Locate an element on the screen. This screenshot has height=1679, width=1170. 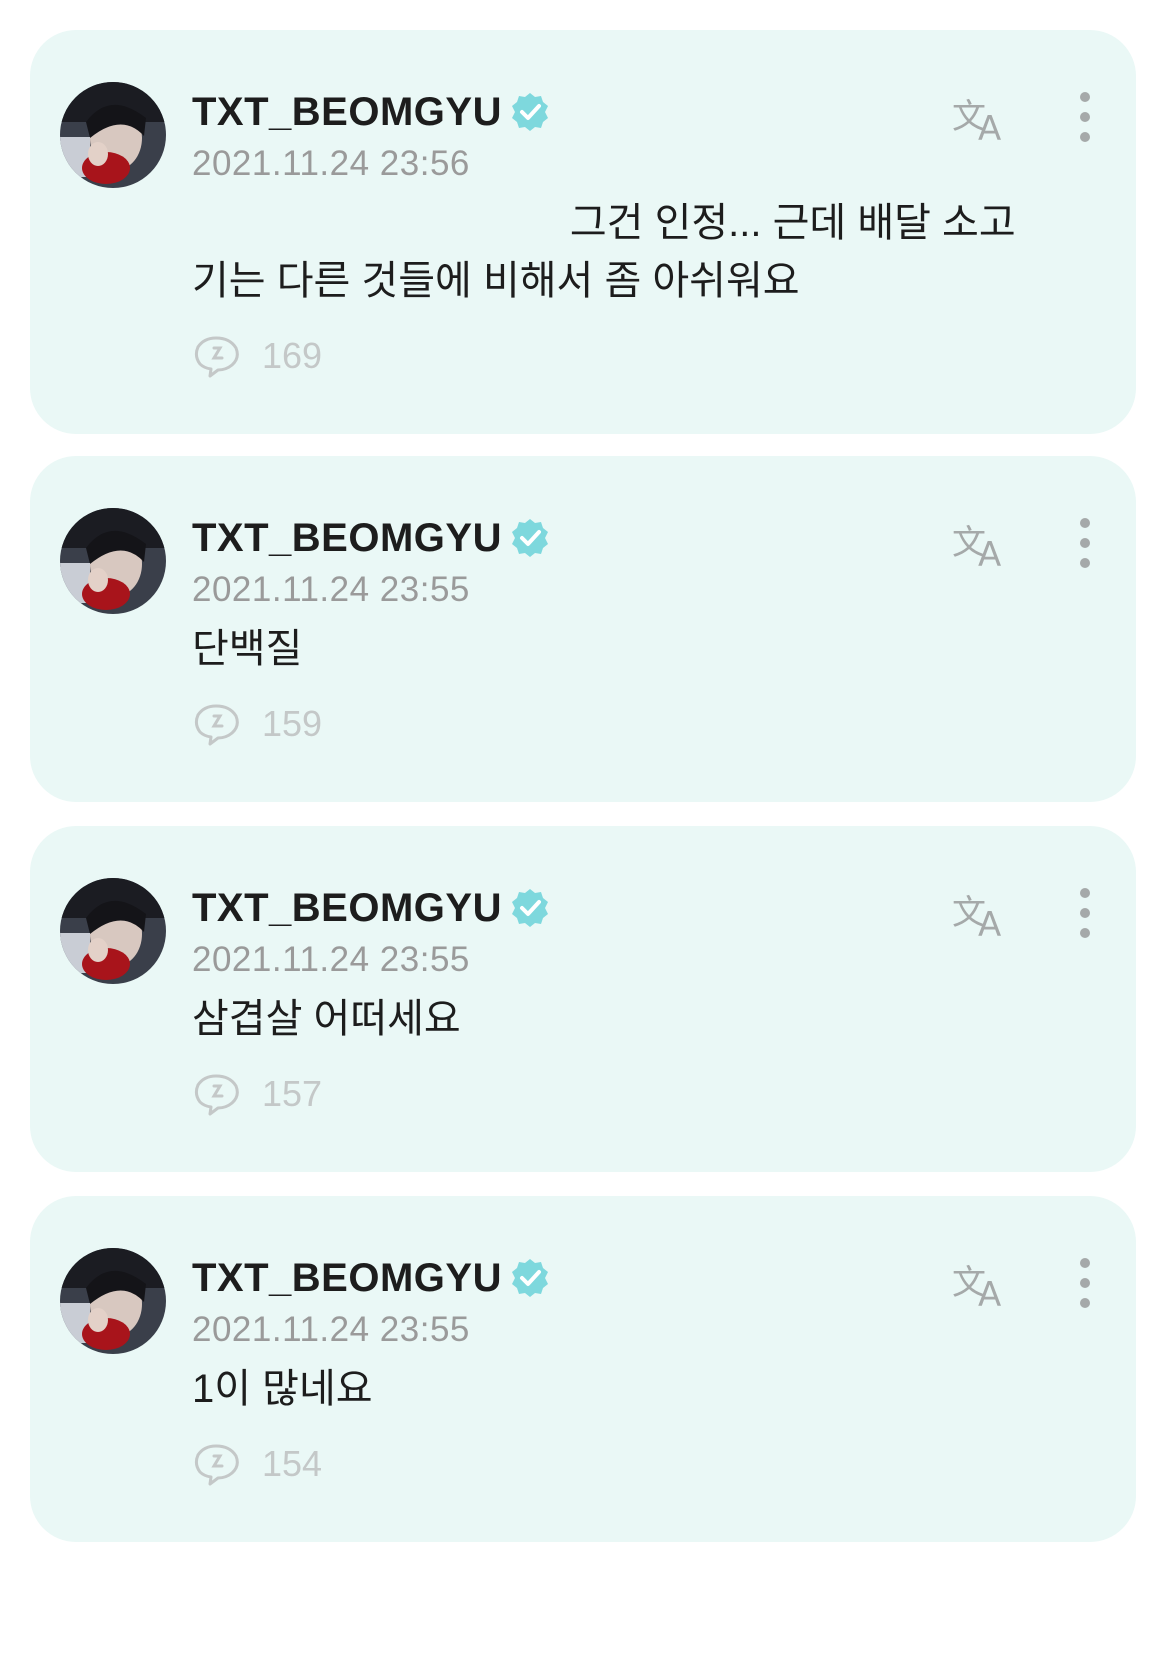
post-text: 그건 인정... 근데 배달 소고 기는 다른 것들에 비해서 좀 아쉬워요 is located at coordinates (604, 252).